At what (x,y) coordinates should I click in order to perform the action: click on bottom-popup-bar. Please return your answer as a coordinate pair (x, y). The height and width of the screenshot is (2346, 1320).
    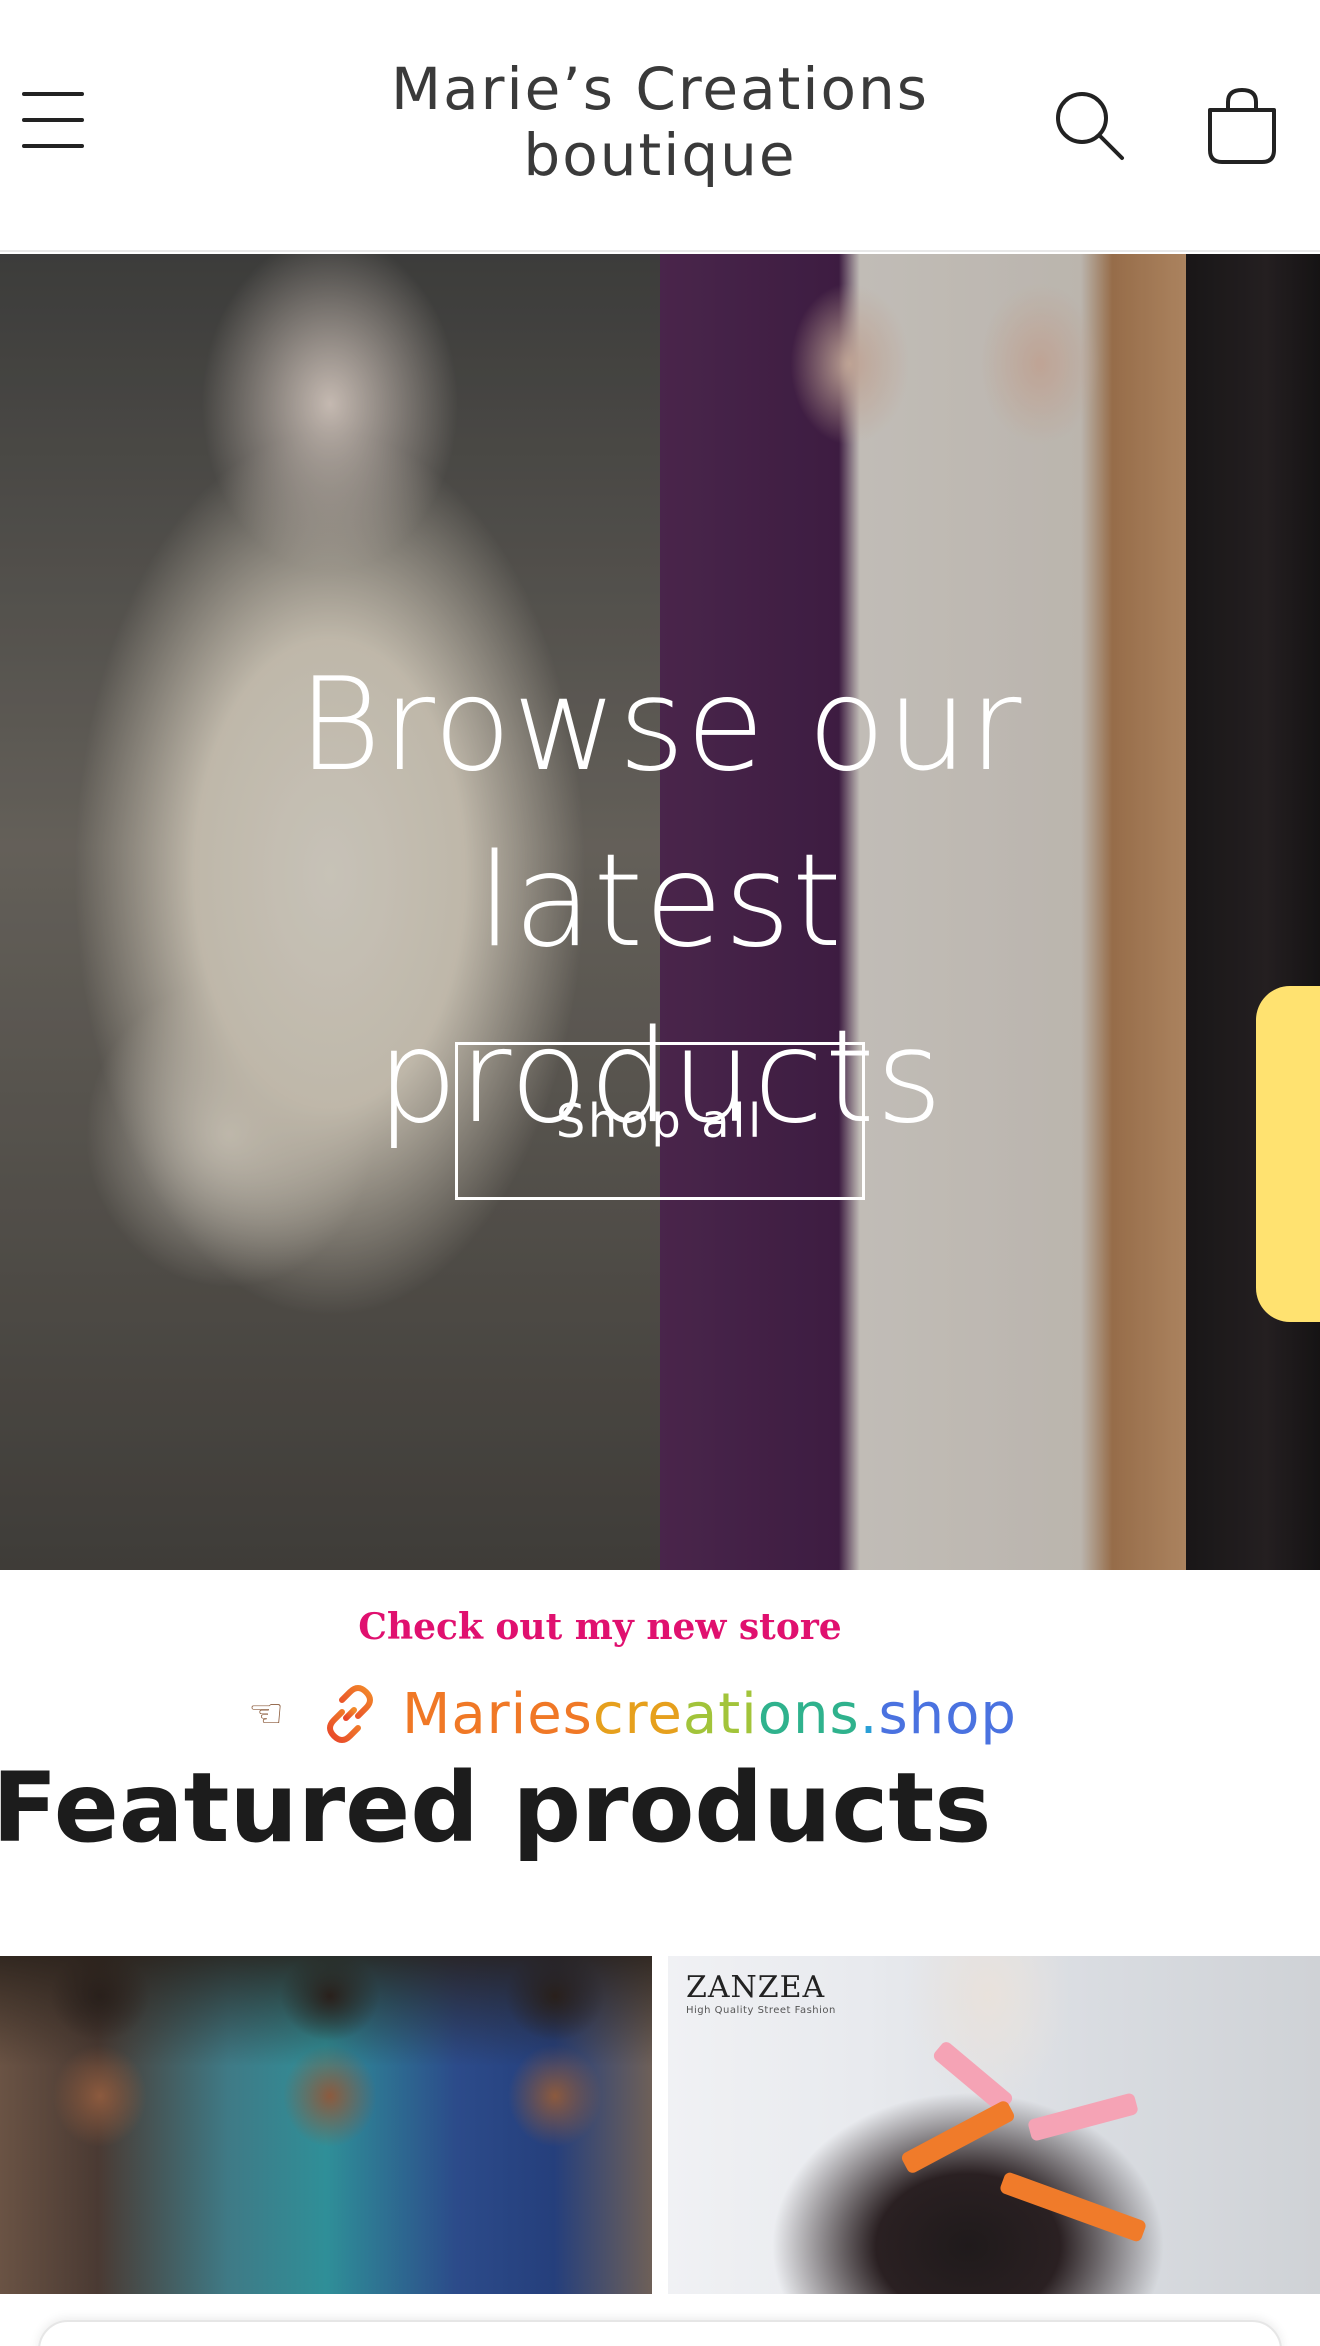
    Looking at the image, I should click on (660, 2333).